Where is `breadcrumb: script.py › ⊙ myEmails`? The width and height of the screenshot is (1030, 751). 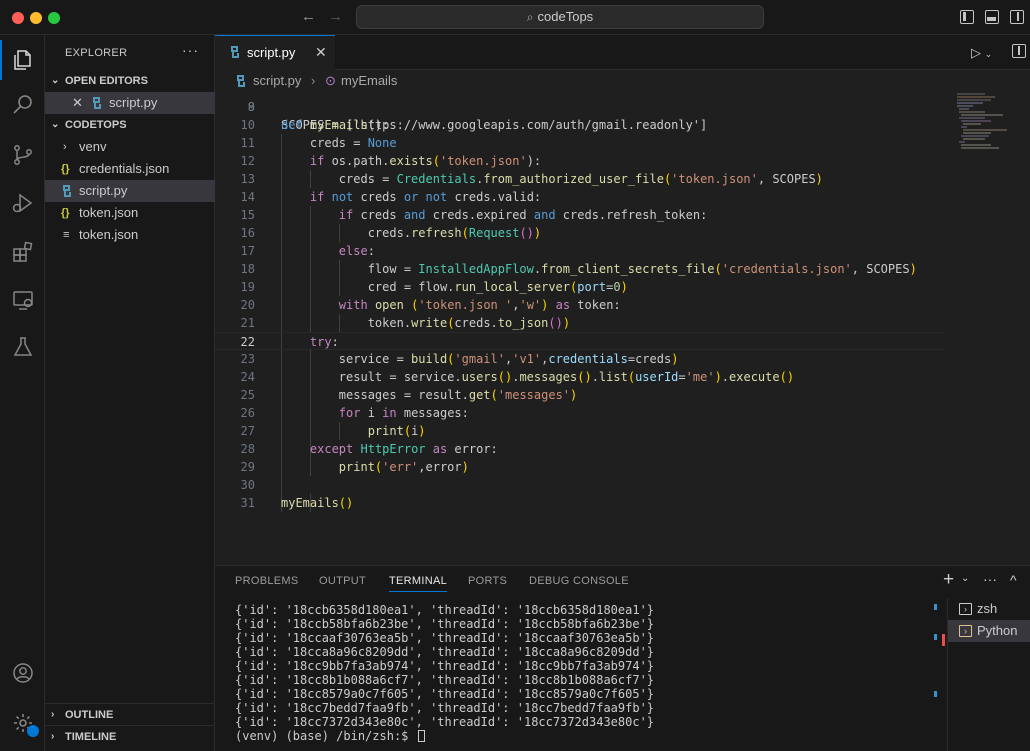 breadcrumb: script.py › ⊙ myEmails is located at coordinates (622, 81).